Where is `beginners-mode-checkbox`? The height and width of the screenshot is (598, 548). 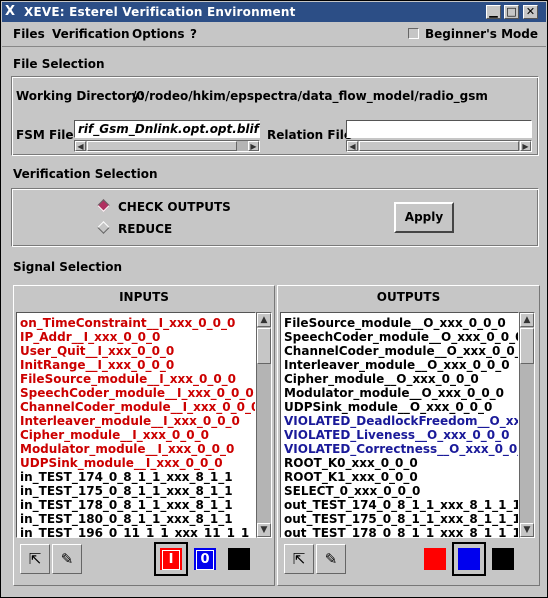
beginners-mode-checkbox is located at coordinates (413, 33).